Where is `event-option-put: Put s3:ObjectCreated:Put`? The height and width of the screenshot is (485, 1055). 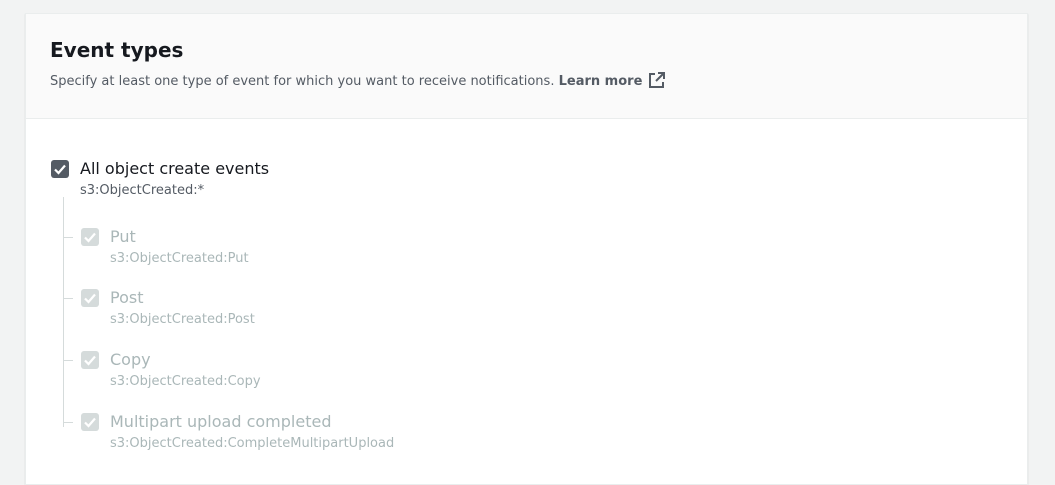
event-option-put: Put s3:ObjectCreated:Put is located at coordinates (280, 247).